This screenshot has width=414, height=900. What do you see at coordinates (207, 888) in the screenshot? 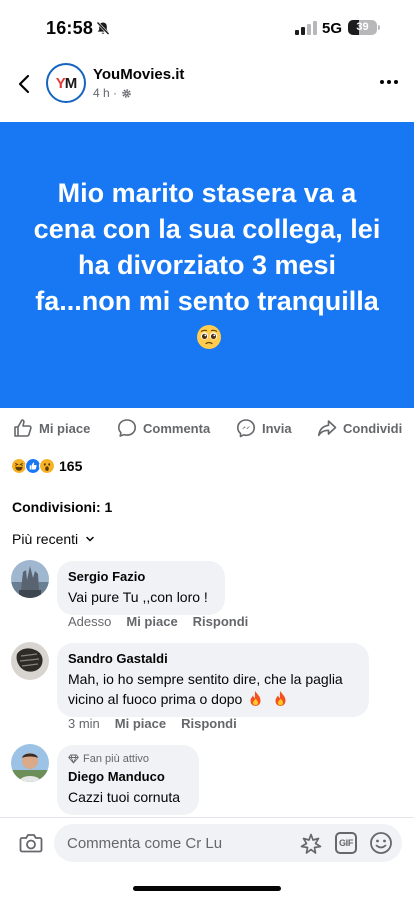
I see `home-indicator` at bounding box center [207, 888].